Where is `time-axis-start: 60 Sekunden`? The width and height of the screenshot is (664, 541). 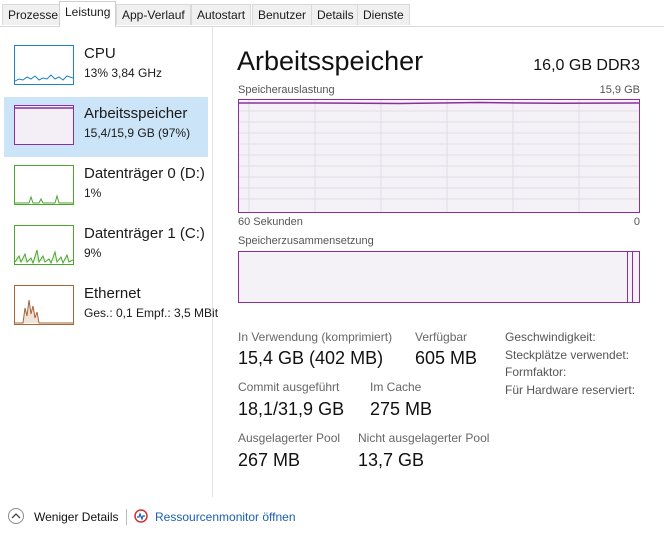
time-axis-start: 60 Sekunden is located at coordinates (270, 222).